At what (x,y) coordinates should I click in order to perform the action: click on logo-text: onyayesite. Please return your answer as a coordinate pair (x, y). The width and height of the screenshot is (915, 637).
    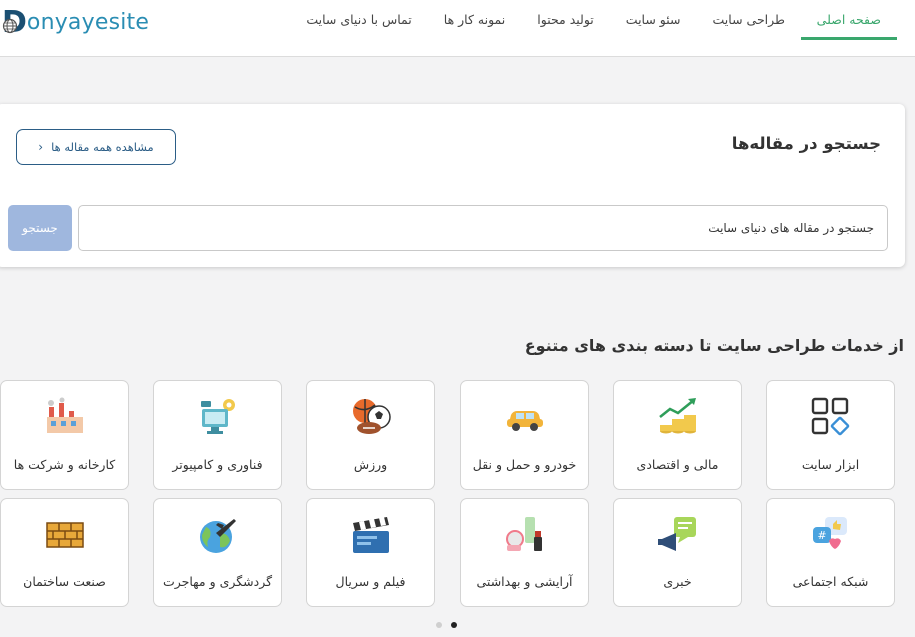
    Looking at the image, I should click on (88, 23).